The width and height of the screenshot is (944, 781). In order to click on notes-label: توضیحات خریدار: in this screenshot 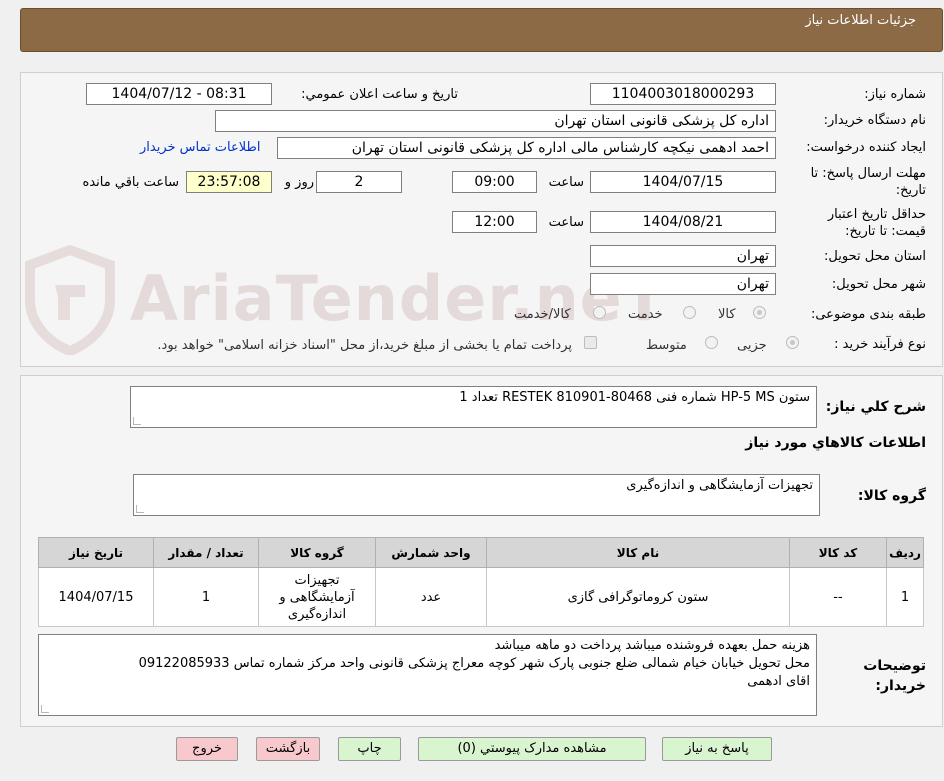, I will do `click(894, 676)`.